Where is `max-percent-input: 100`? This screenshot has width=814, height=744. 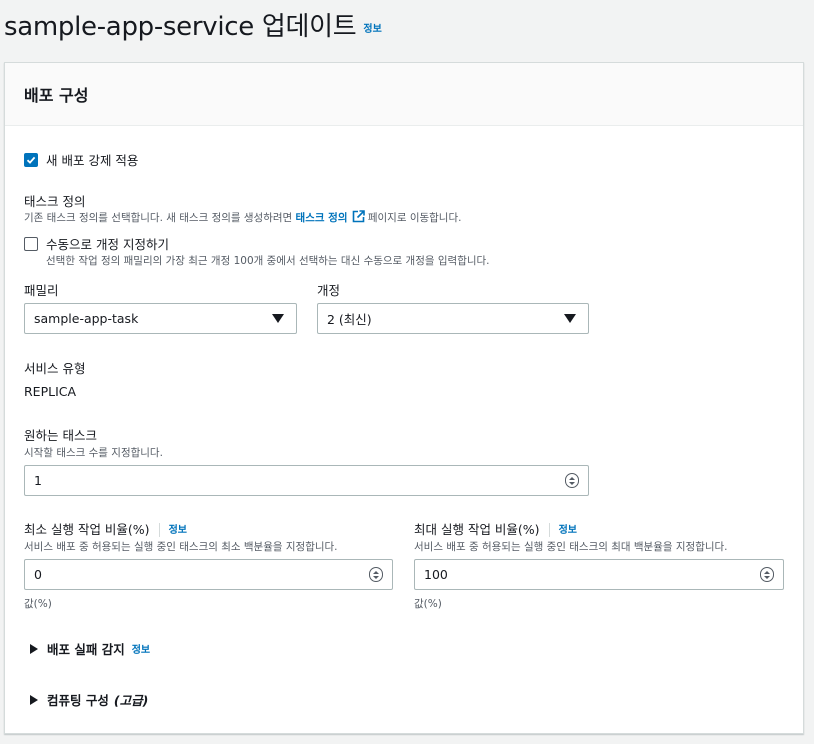
max-percent-input: 100 is located at coordinates (599, 574).